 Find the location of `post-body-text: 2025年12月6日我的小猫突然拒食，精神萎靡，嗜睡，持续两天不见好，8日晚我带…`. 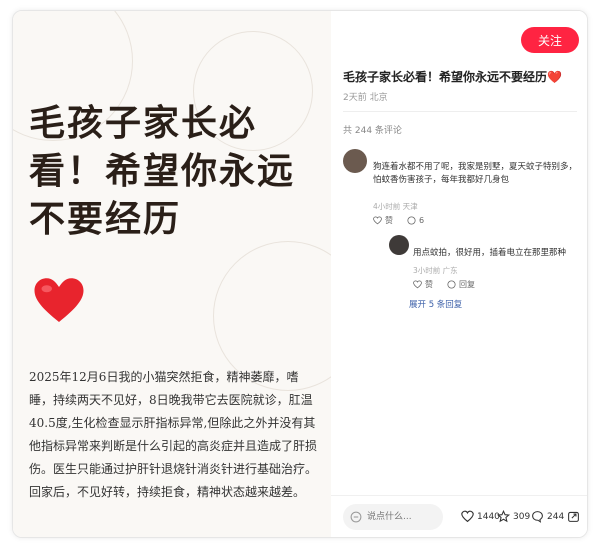

post-body-text: 2025年12月6日我的小猫突然拒食，精神萎靡，嗜睡，持续两天不见好，8日晚我带… is located at coordinates (173, 434).